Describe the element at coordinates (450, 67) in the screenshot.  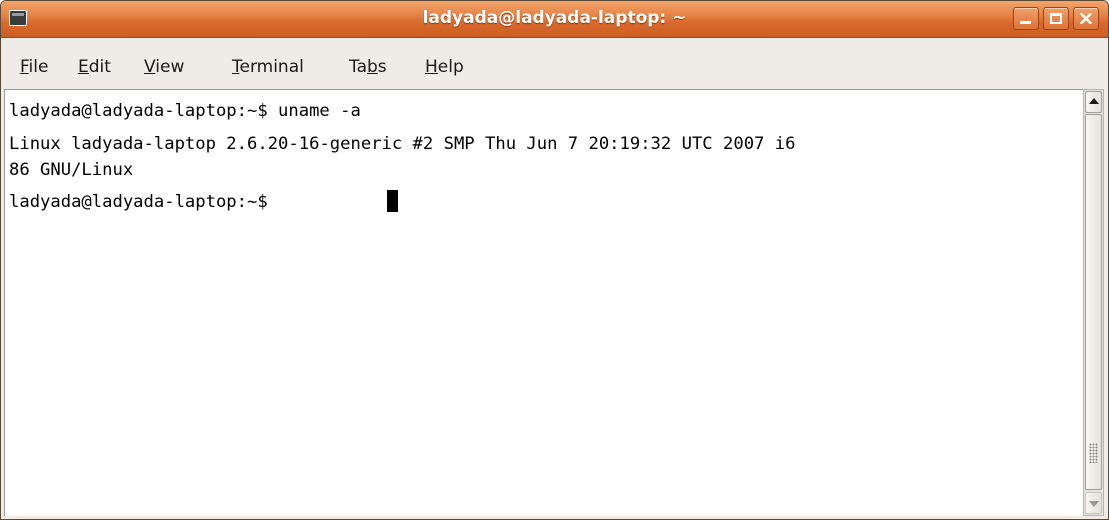
I see `menu-help-rest: elp` at that location.